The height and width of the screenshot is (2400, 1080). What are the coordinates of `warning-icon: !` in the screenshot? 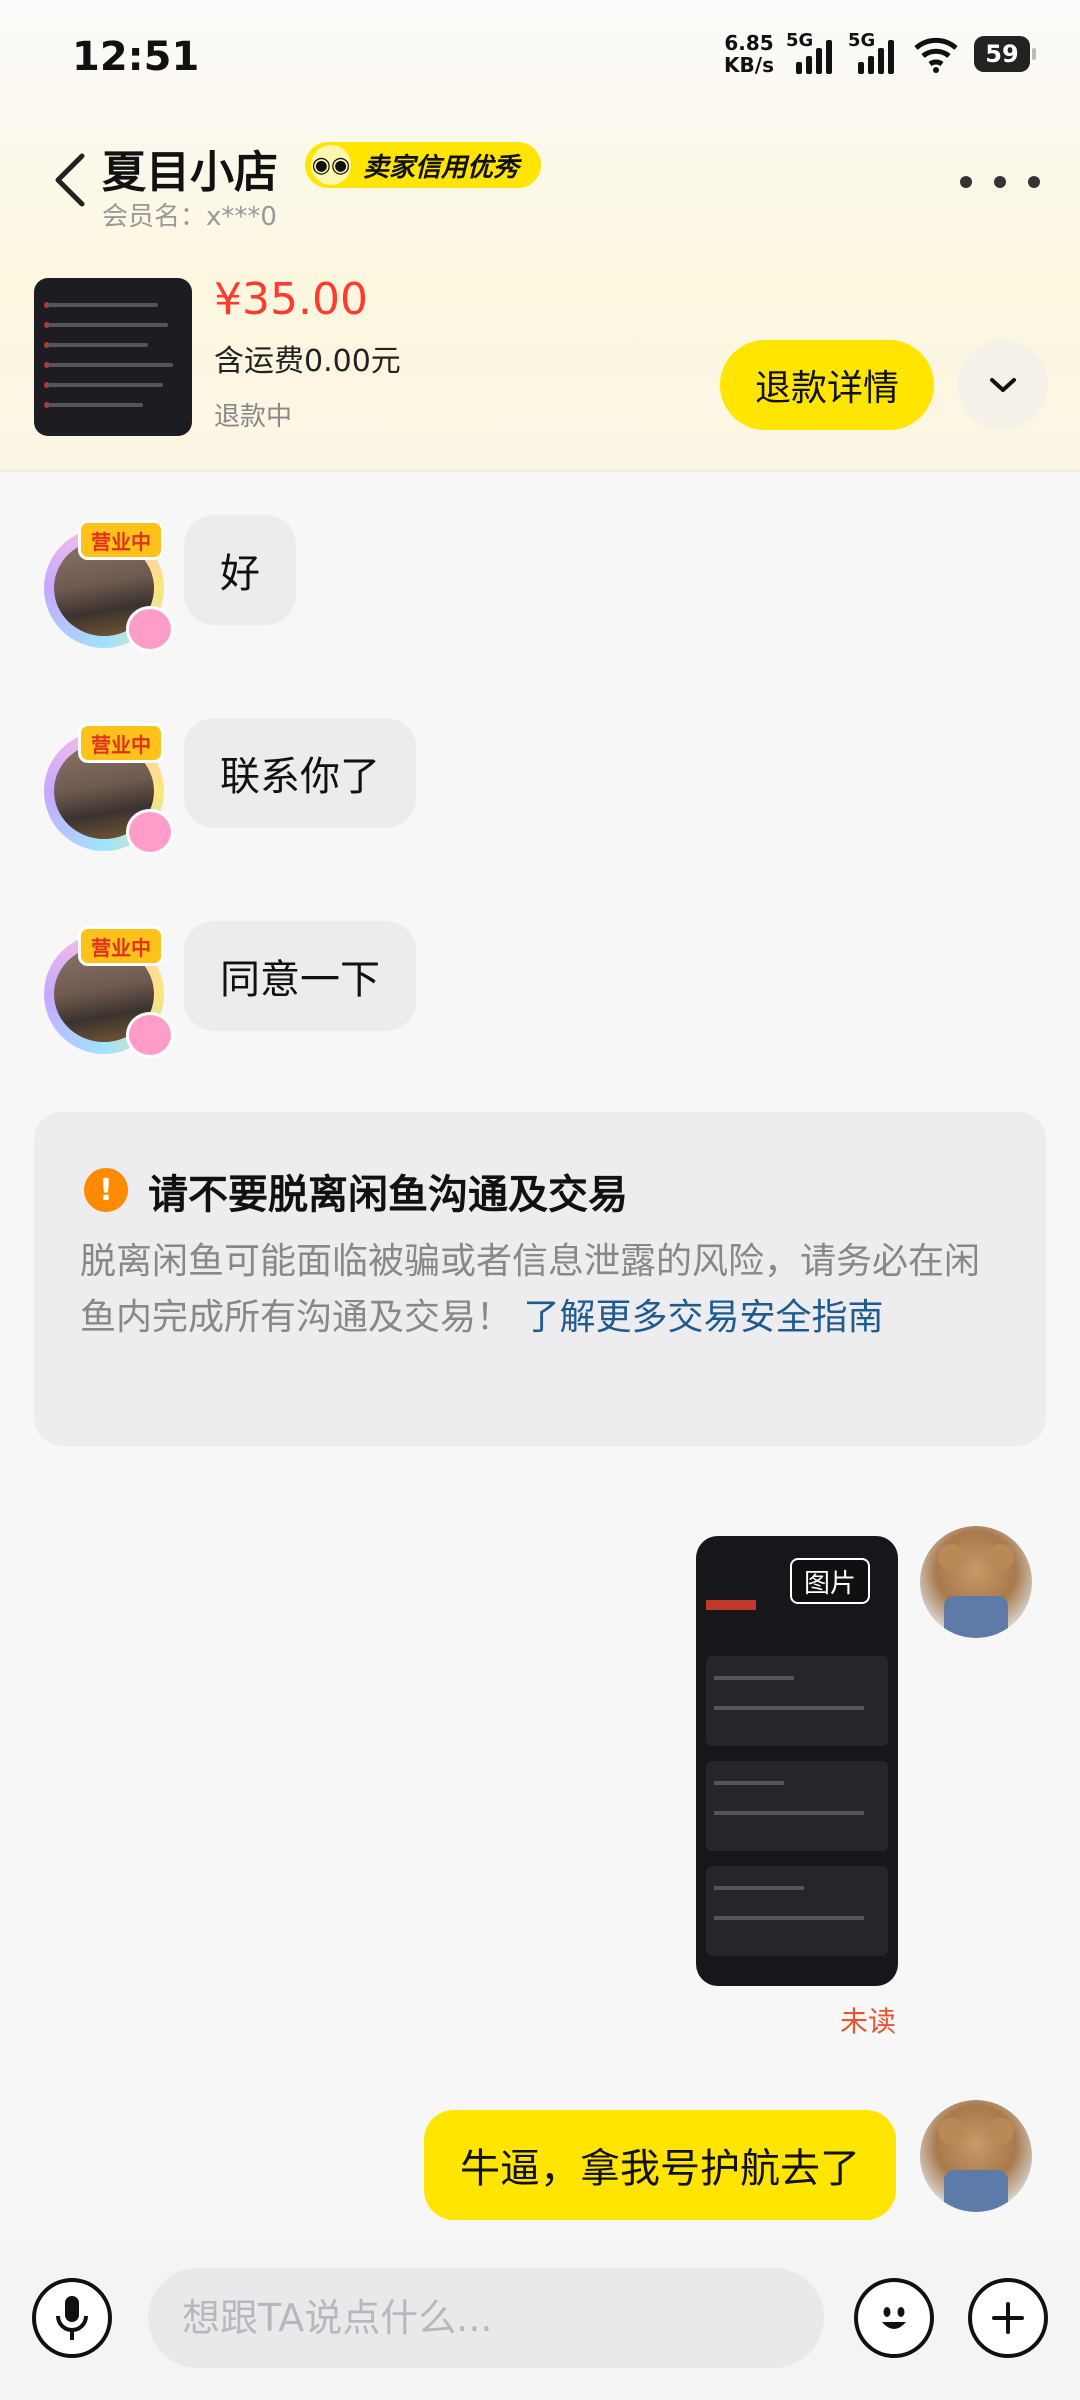 It's located at (106, 1190).